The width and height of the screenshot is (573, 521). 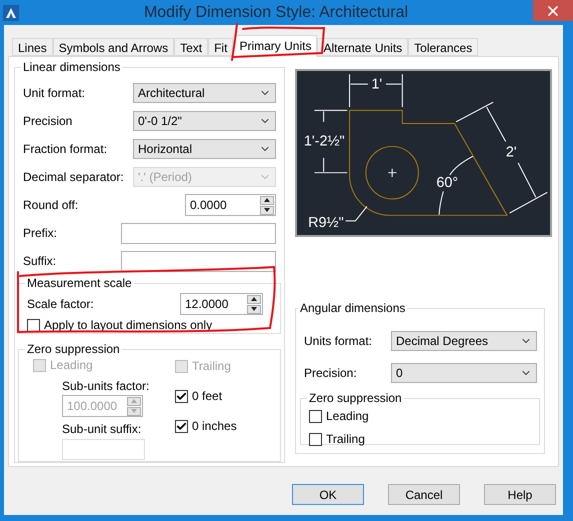 I want to click on field-label: Unit format:, so click(x=54, y=93).